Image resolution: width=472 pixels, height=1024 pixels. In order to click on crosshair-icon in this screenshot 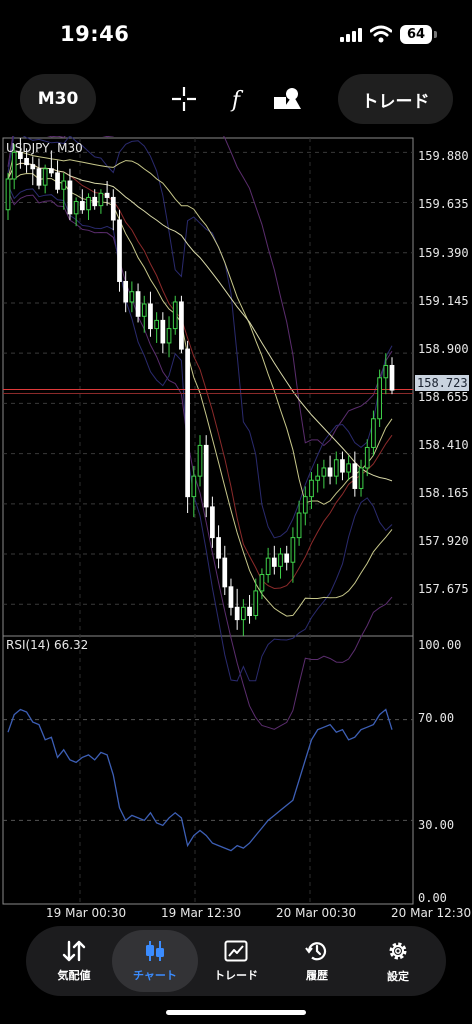, I will do `click(184, 99)`.